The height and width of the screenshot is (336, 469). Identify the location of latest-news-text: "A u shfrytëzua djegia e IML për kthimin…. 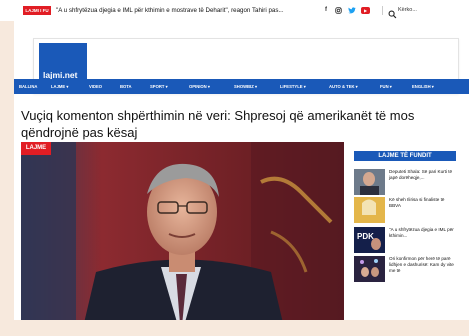
(422, 233).